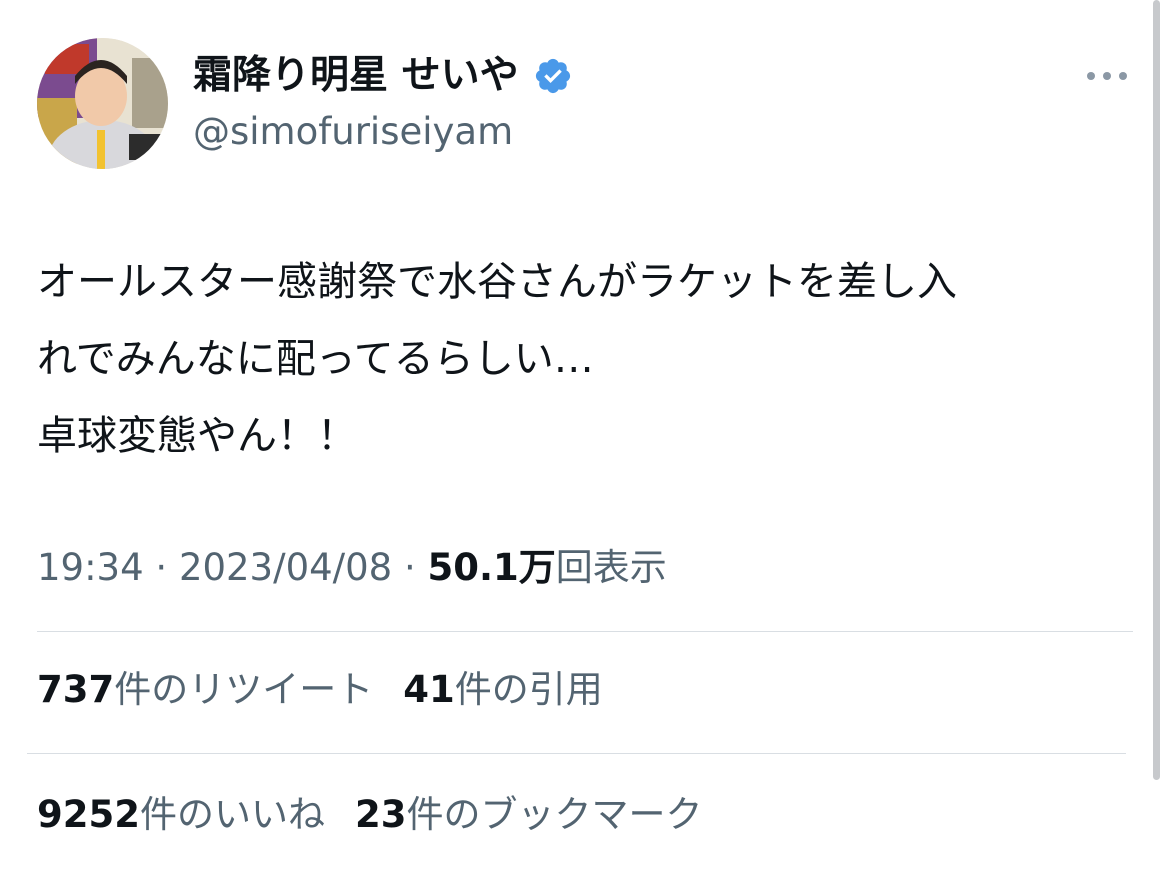  Describe the element at coordinates (611, 567) in the screenshot. I see `views-label: 回表示` at that location.